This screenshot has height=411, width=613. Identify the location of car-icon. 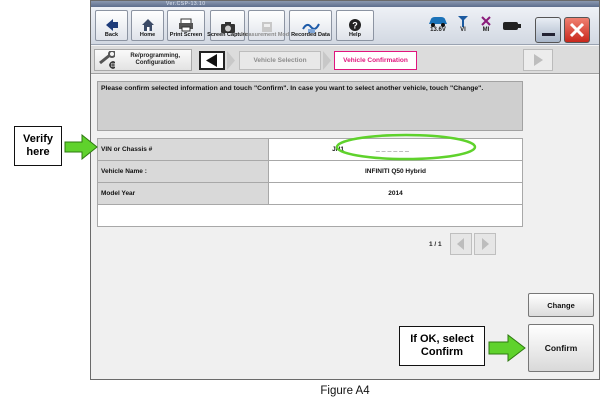
(438, 22).